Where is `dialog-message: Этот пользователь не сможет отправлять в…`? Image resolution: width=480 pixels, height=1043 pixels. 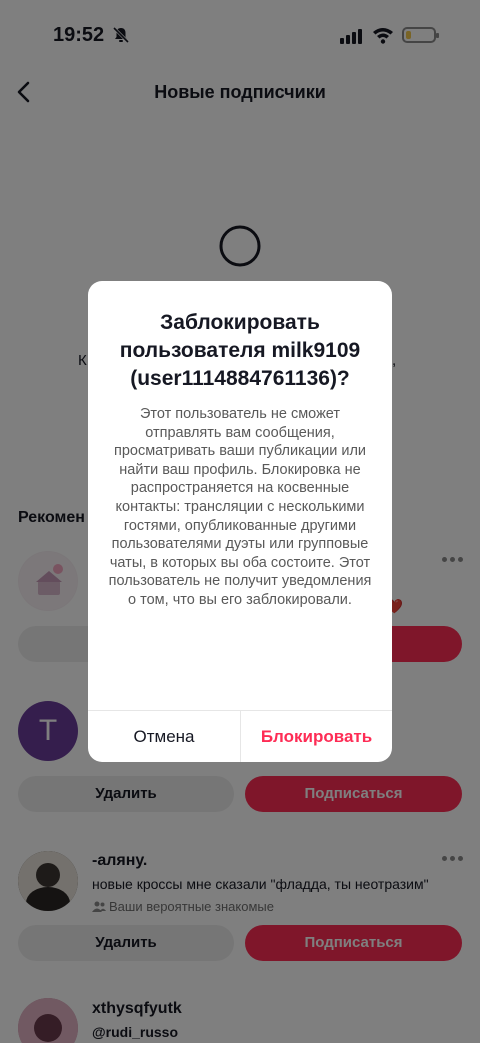 dialog-message: Этот пользователь не сможет отправлять в… is located at coordinates (240, 507).